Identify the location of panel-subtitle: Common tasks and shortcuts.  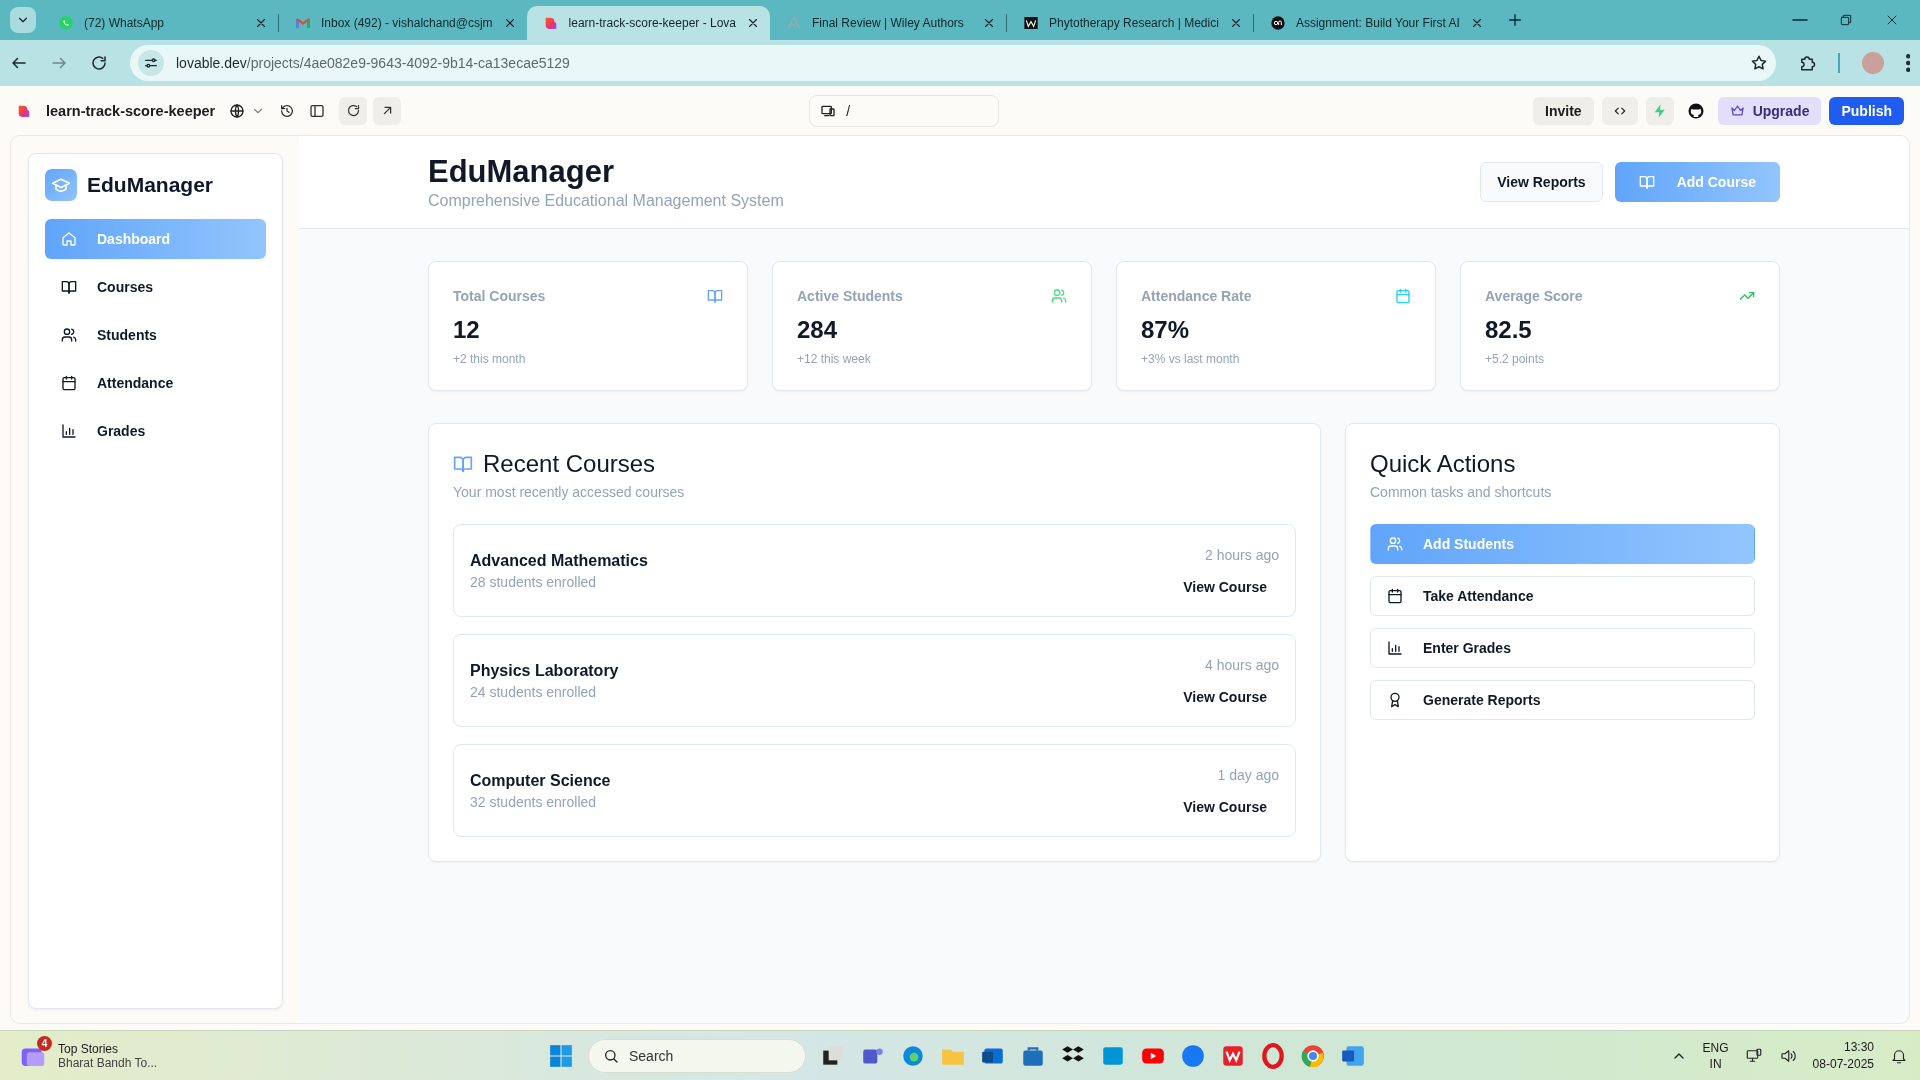
(1461, 492).